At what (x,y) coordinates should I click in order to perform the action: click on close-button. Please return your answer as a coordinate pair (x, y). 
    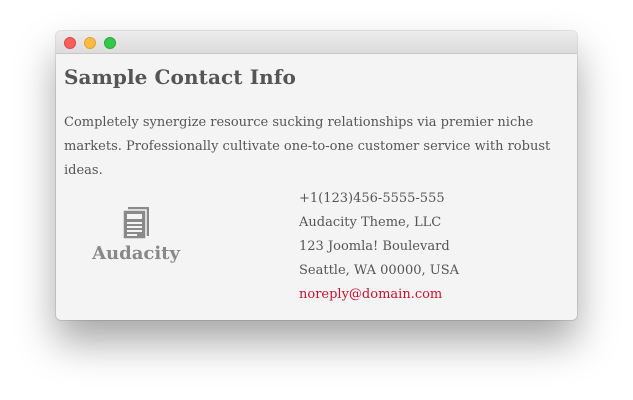
    Looking at the image, I should click on (70, 43).